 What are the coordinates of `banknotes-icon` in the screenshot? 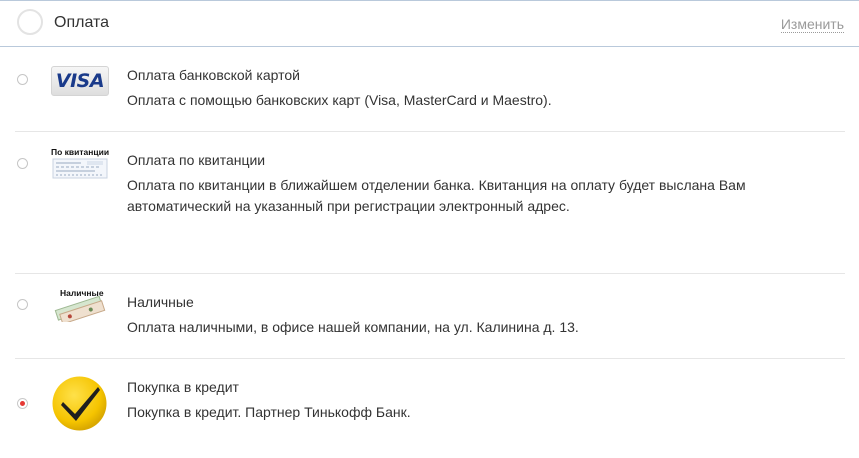 It's located at (80, 308).